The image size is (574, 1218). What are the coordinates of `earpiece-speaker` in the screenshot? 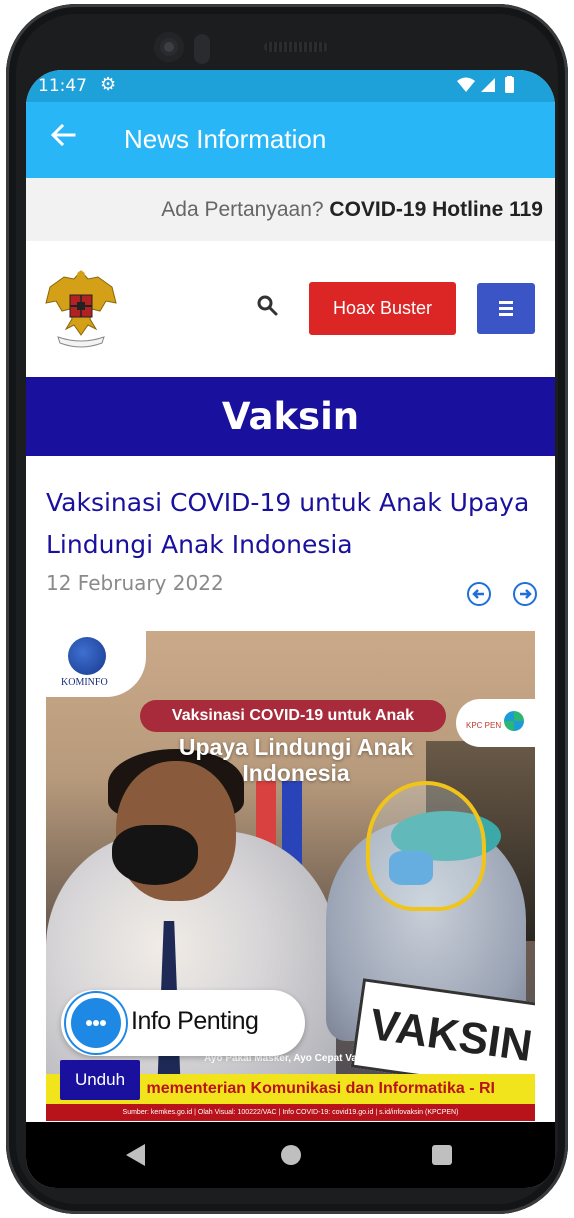 It's located at (296, 47).